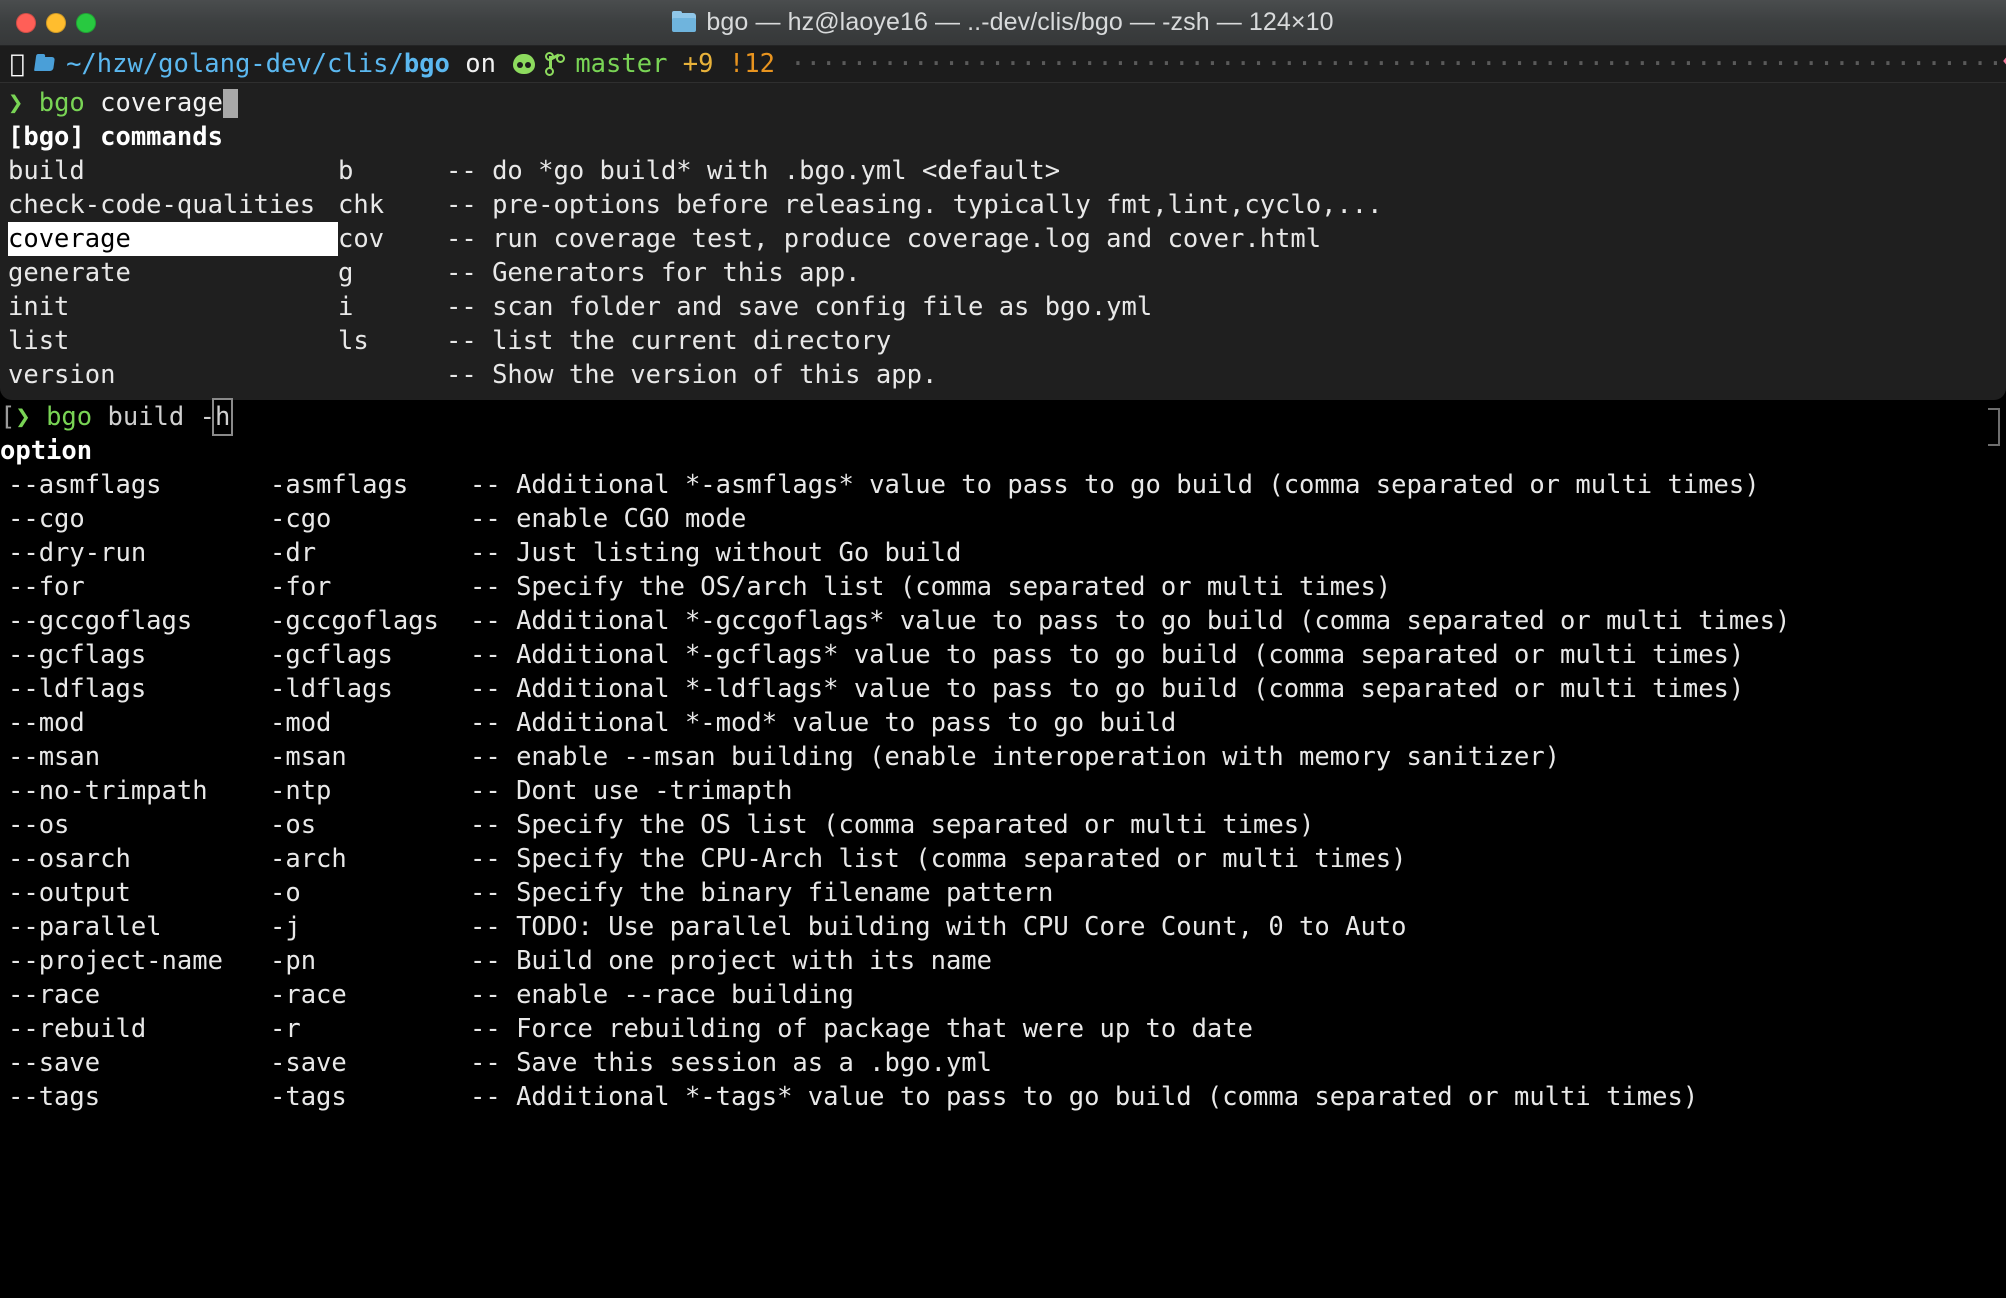 The width and height of the screenshot is (2006, 1298). I want to click on minimize-button, so click(56, 22).